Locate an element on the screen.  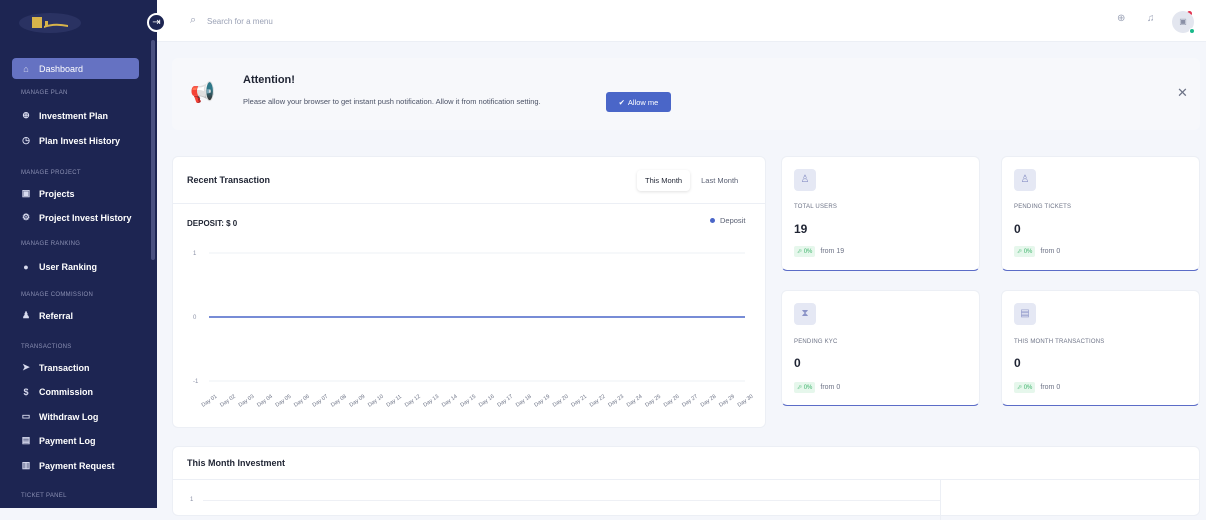
brand-logo is located at coordinates (50, 23).